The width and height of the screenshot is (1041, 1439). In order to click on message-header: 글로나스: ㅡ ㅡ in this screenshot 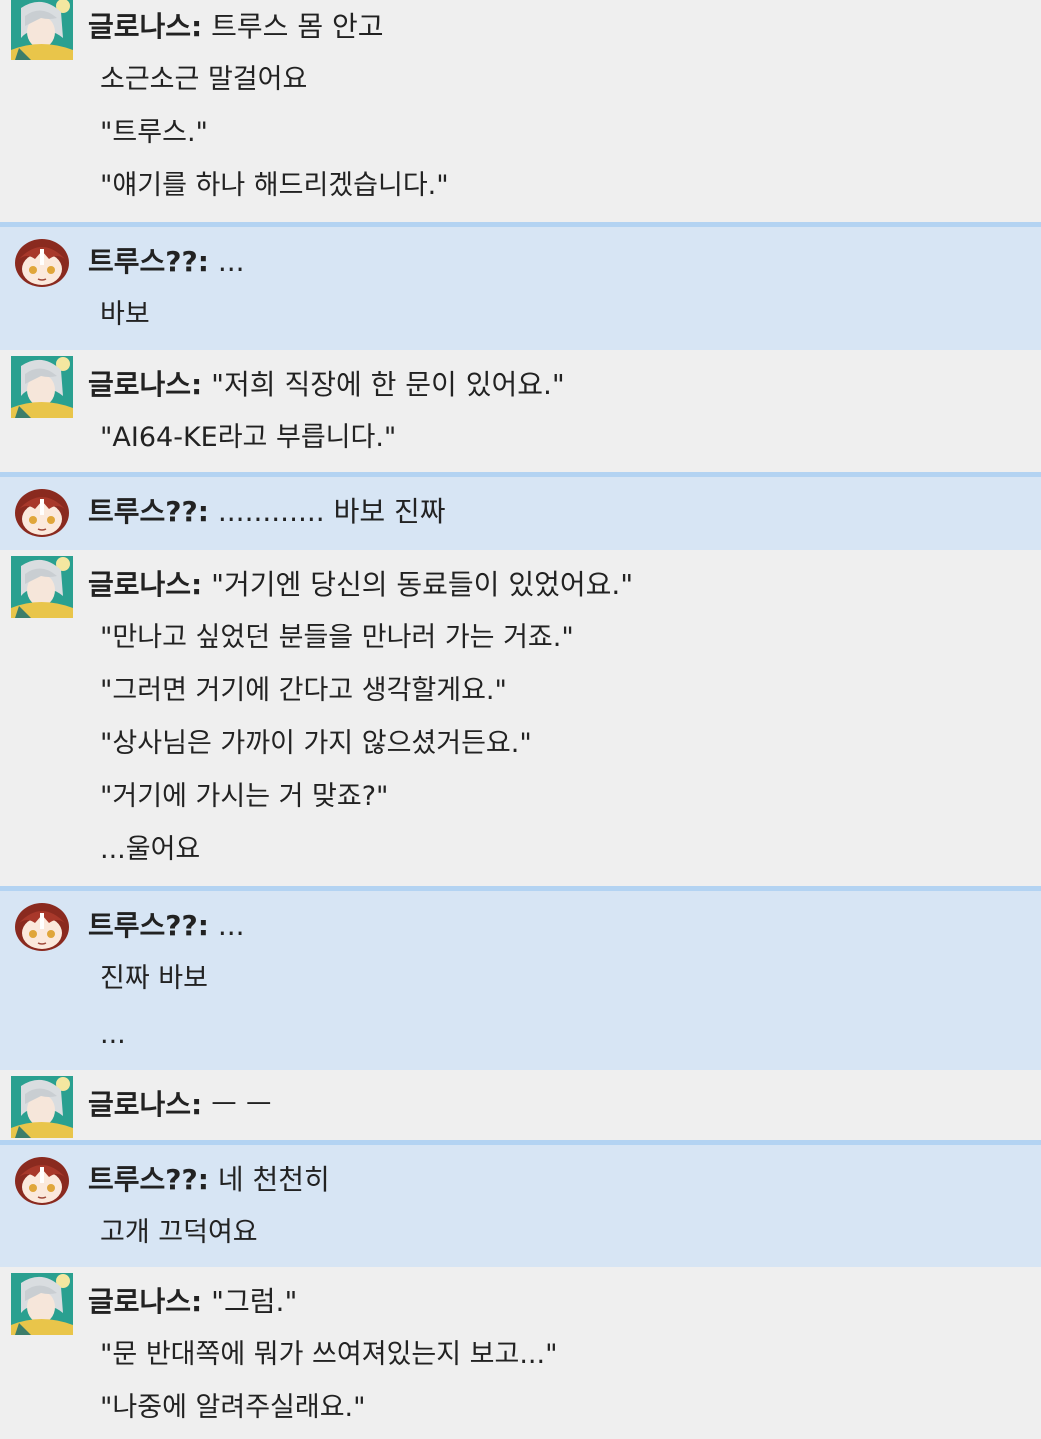, I will do `click(554, 1104)`.